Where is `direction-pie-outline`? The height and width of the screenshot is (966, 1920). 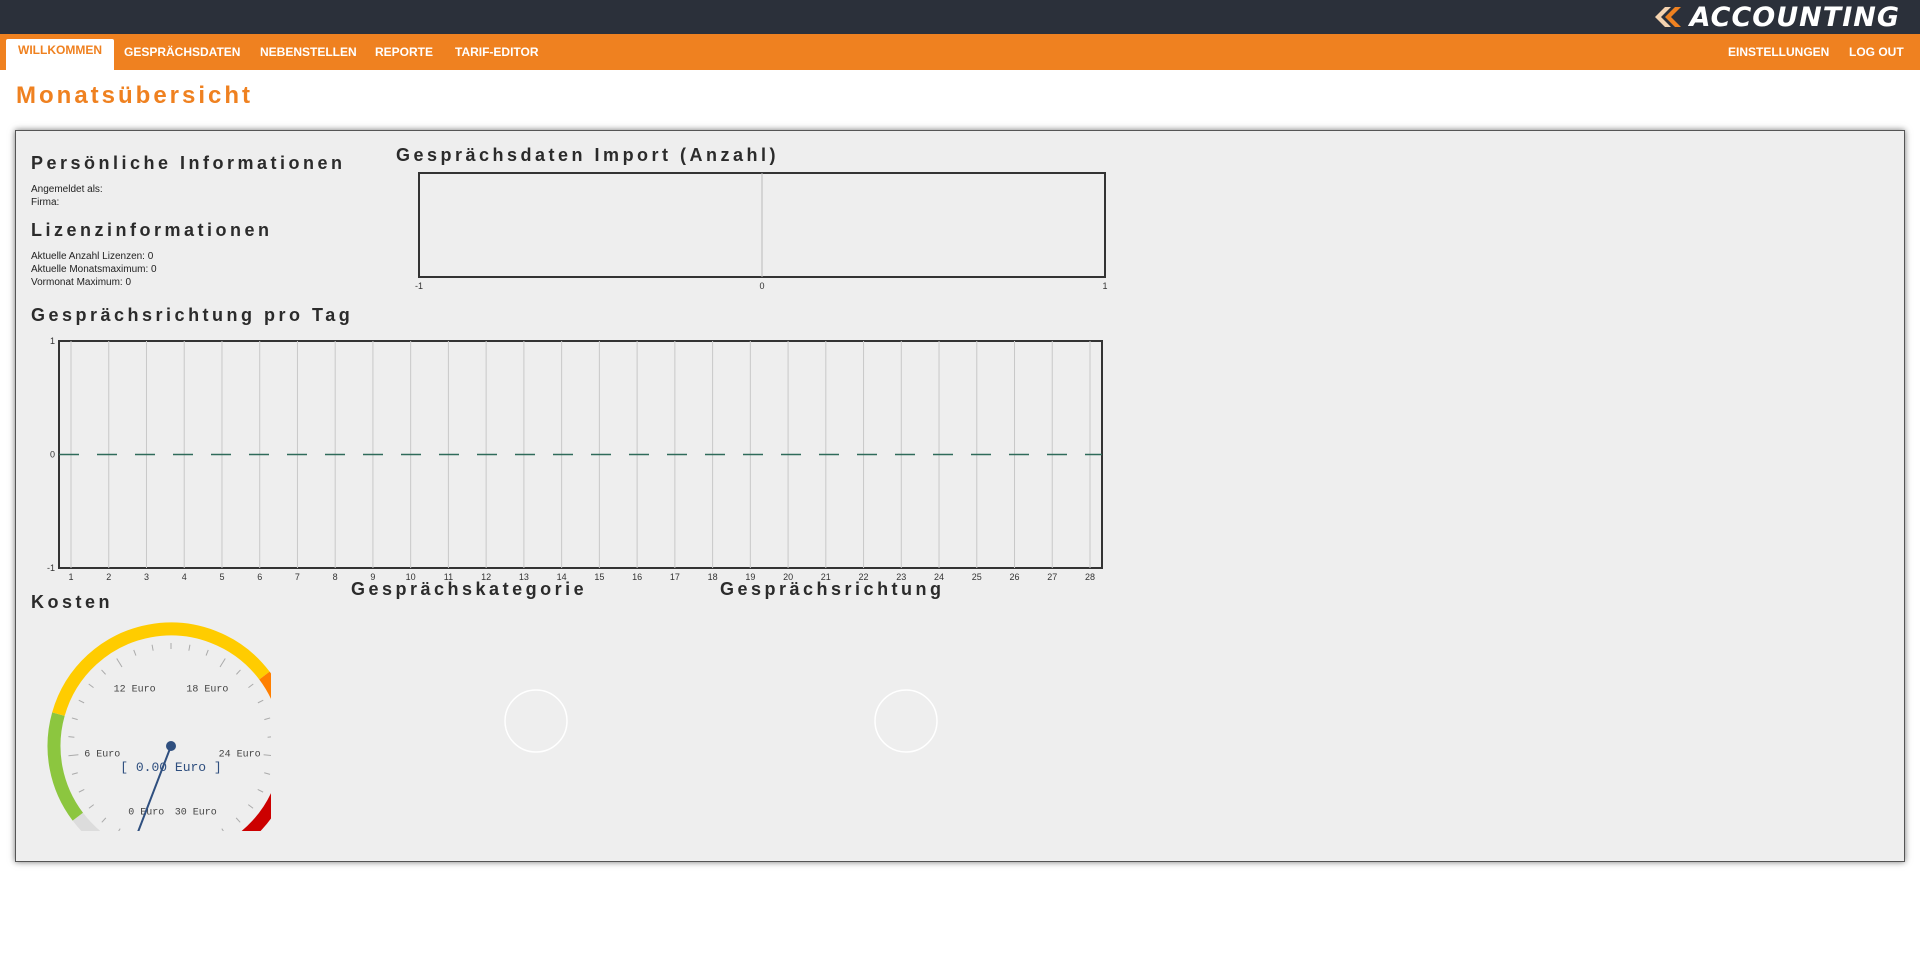 direction-pie-outline is located at coordinates (906, 721).